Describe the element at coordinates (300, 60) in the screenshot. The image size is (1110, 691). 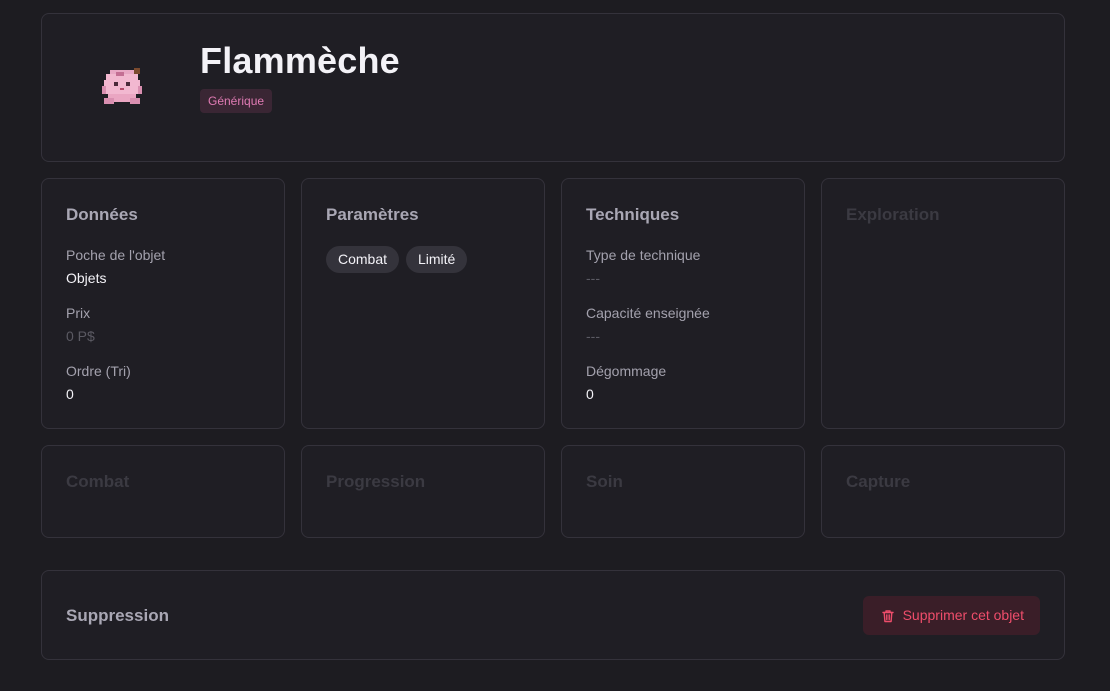
I see `page-title: Flammèche` at that location.